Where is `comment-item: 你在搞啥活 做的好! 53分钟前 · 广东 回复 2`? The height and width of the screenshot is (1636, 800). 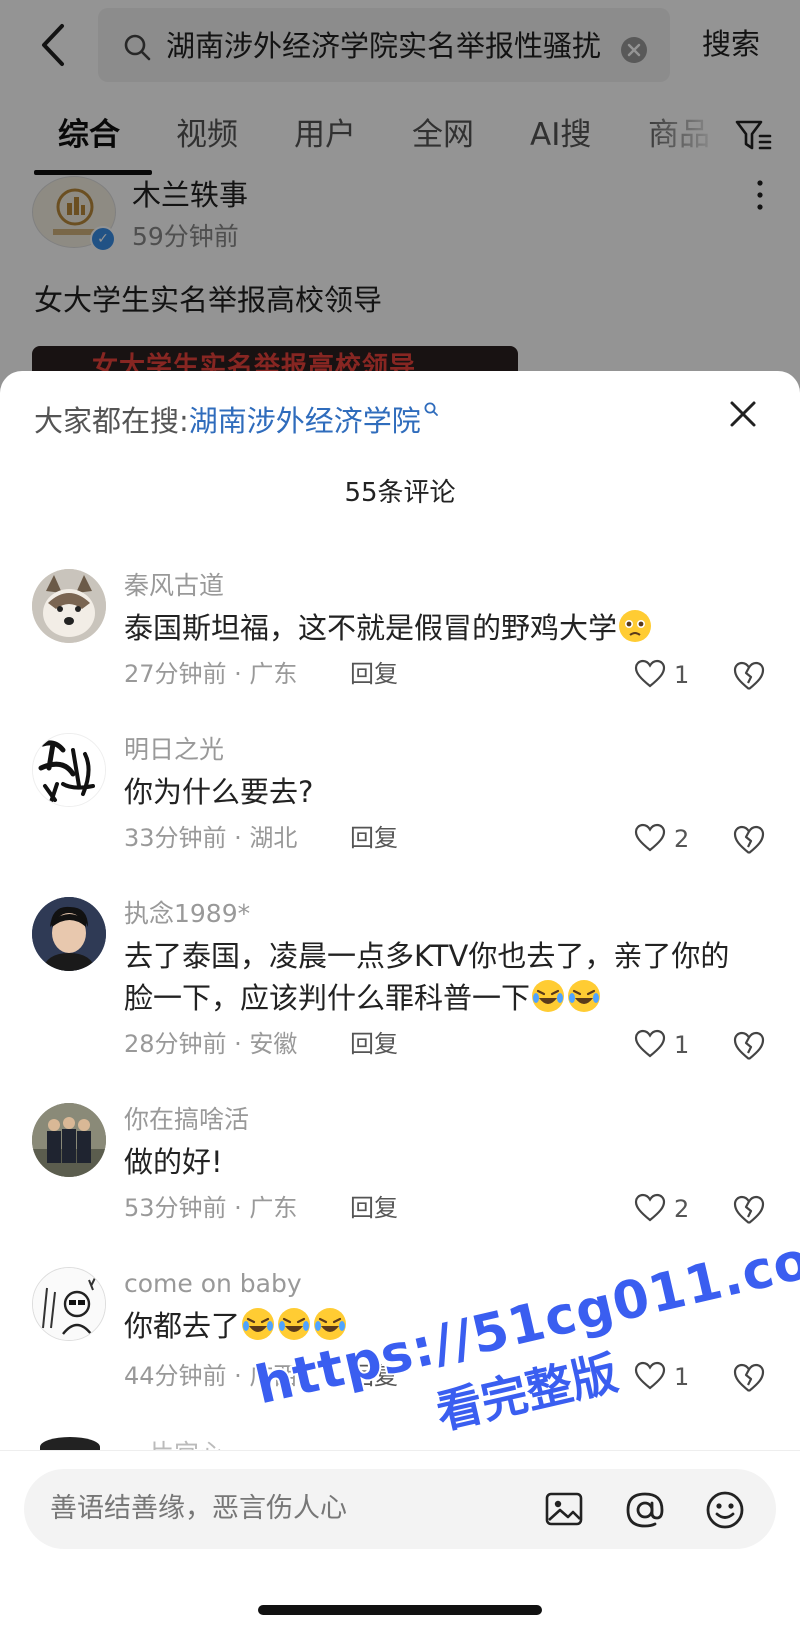 comment-item: 你在搞啥活 做的好! 53分钟前 · 广东 回复 2 is located at coordinates (400, 1168).